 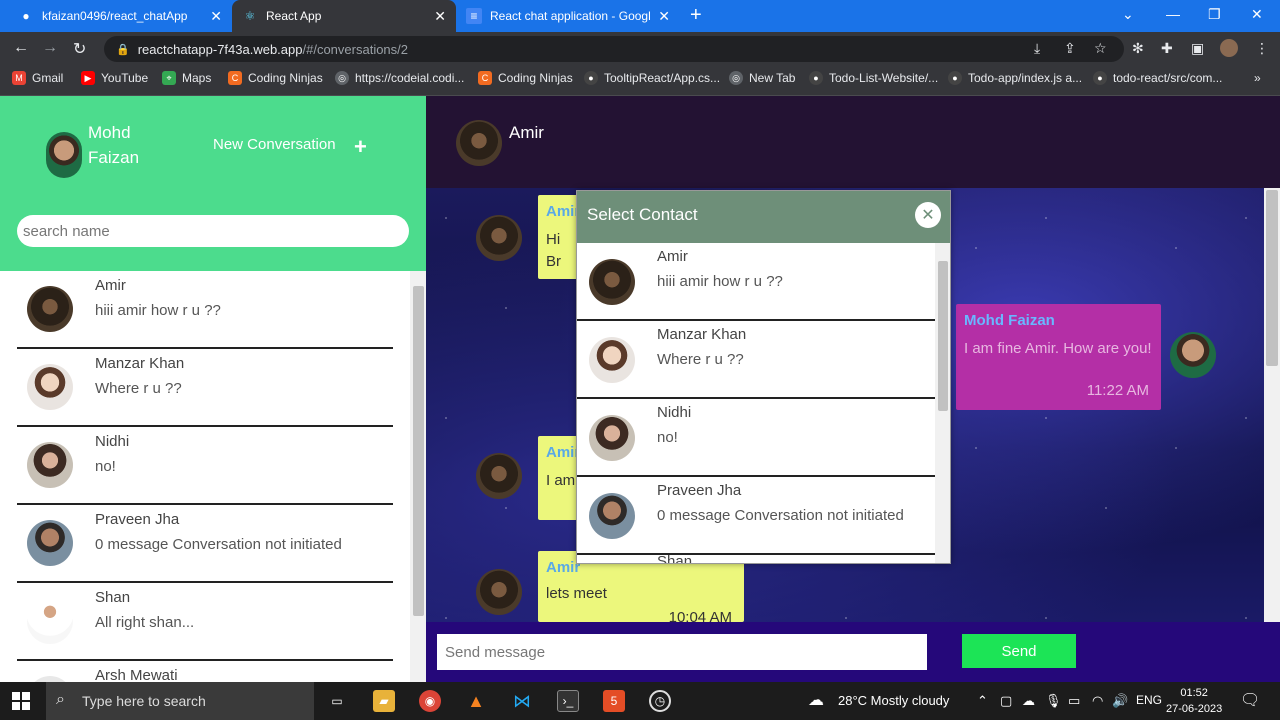 I want to click on clock: 01:52 27-06-2023, so click(x=1194, y=701).